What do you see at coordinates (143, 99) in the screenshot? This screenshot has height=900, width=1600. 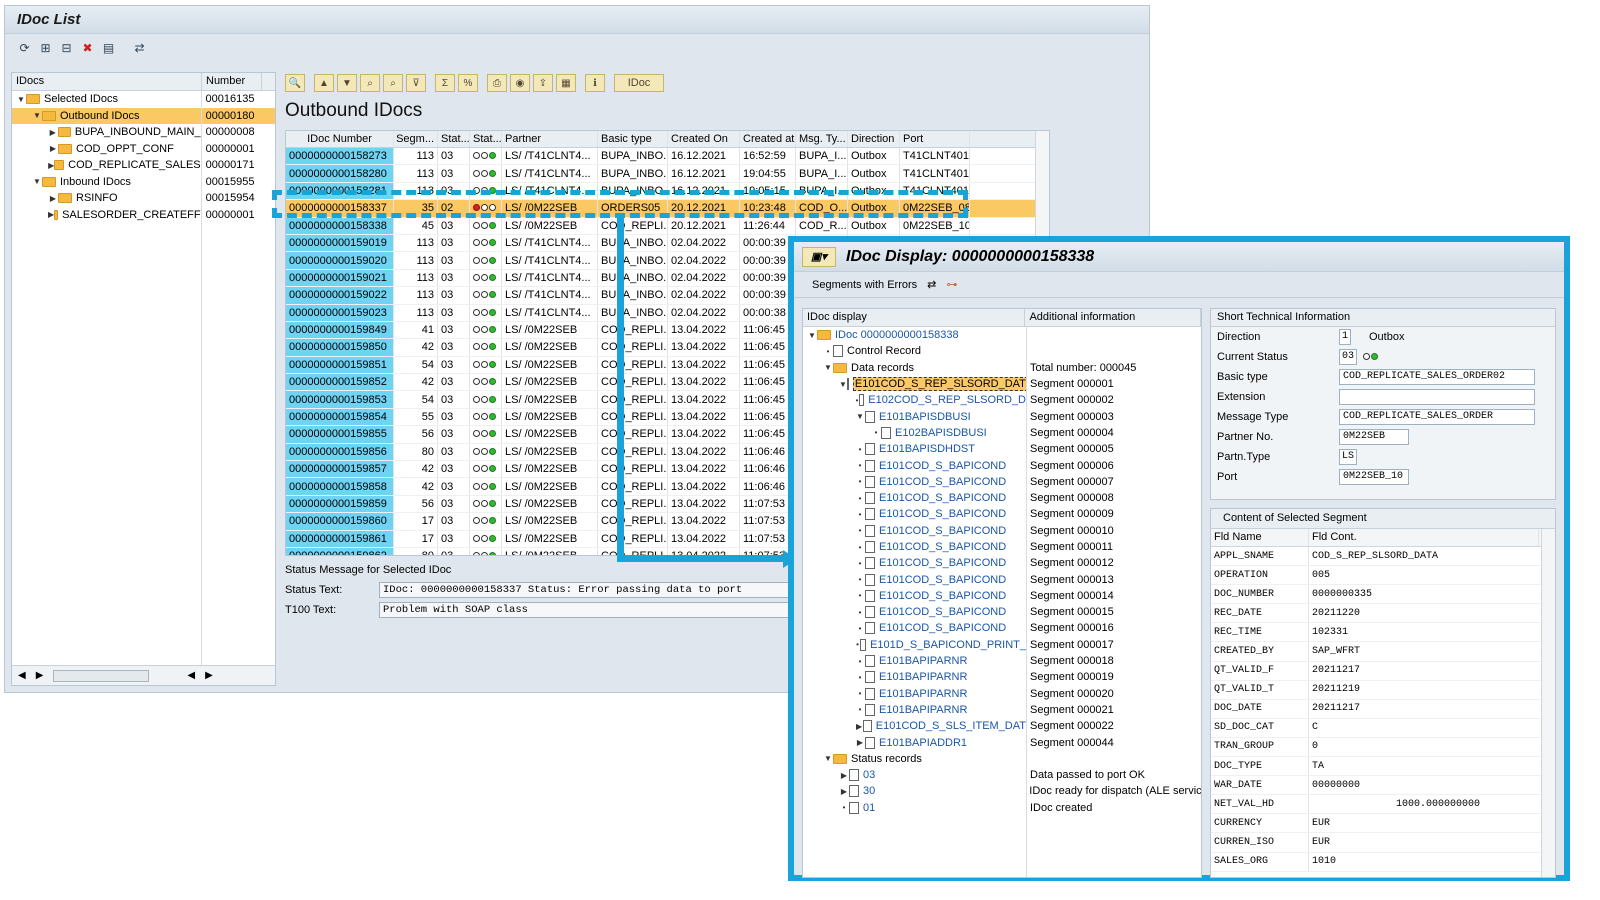 I see `tree-node: ▼ Selected IDocs 00016135` at bounding box center [143, 99].